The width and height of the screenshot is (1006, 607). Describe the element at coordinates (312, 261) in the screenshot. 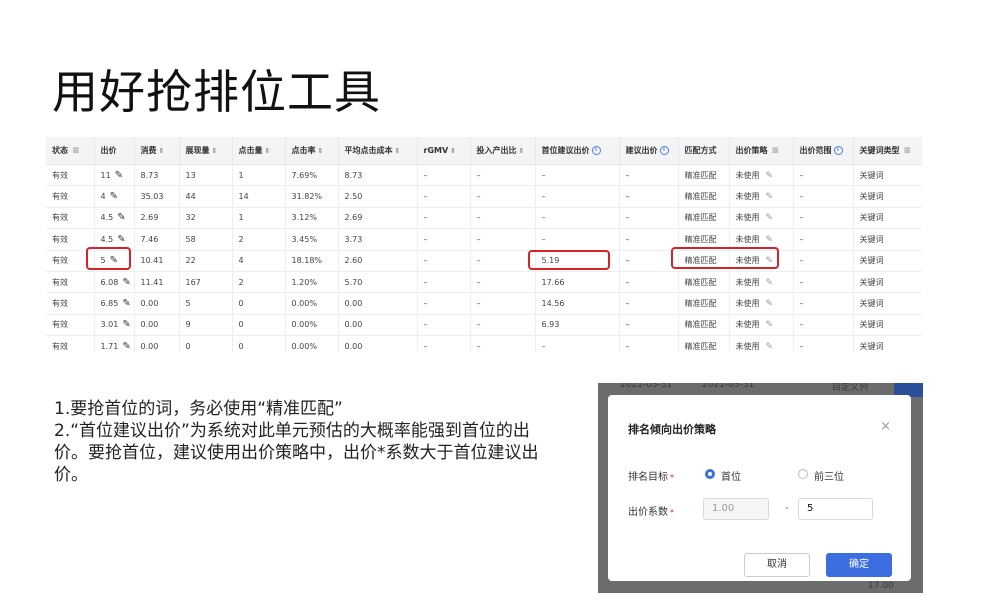

I see `table-cell: 18.18%` at that location.